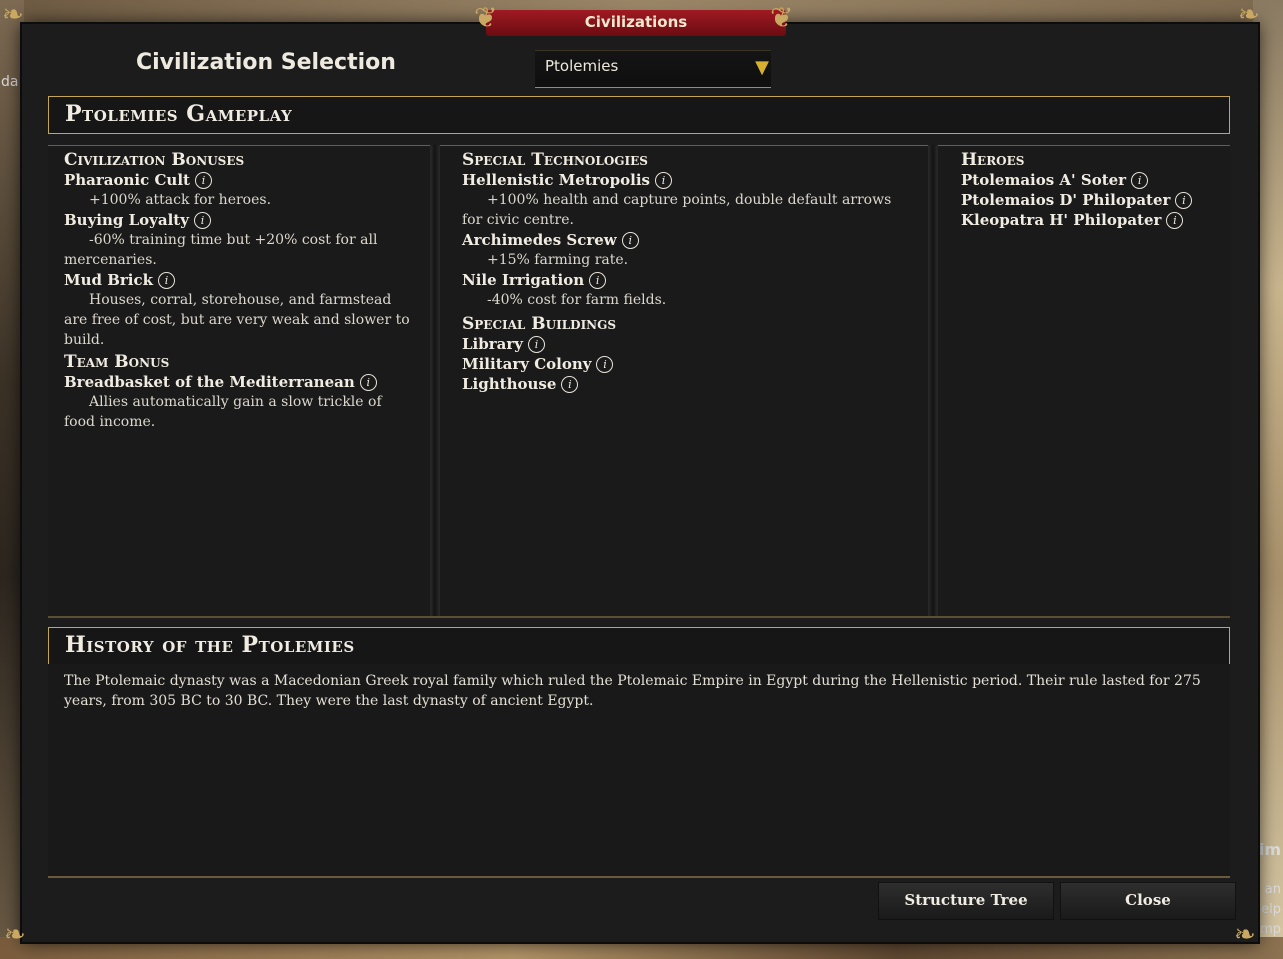 This screenshot has height=959, width=1283. I want to click on building-name: Military Colony i, so click(684, 364).